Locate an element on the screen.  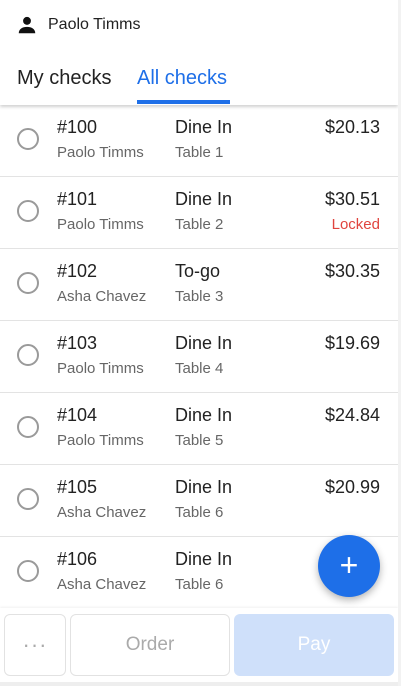
check-row: #104 Paolo Timms Dine In Table 5 $24.84 is located at coordinates (199, 429).